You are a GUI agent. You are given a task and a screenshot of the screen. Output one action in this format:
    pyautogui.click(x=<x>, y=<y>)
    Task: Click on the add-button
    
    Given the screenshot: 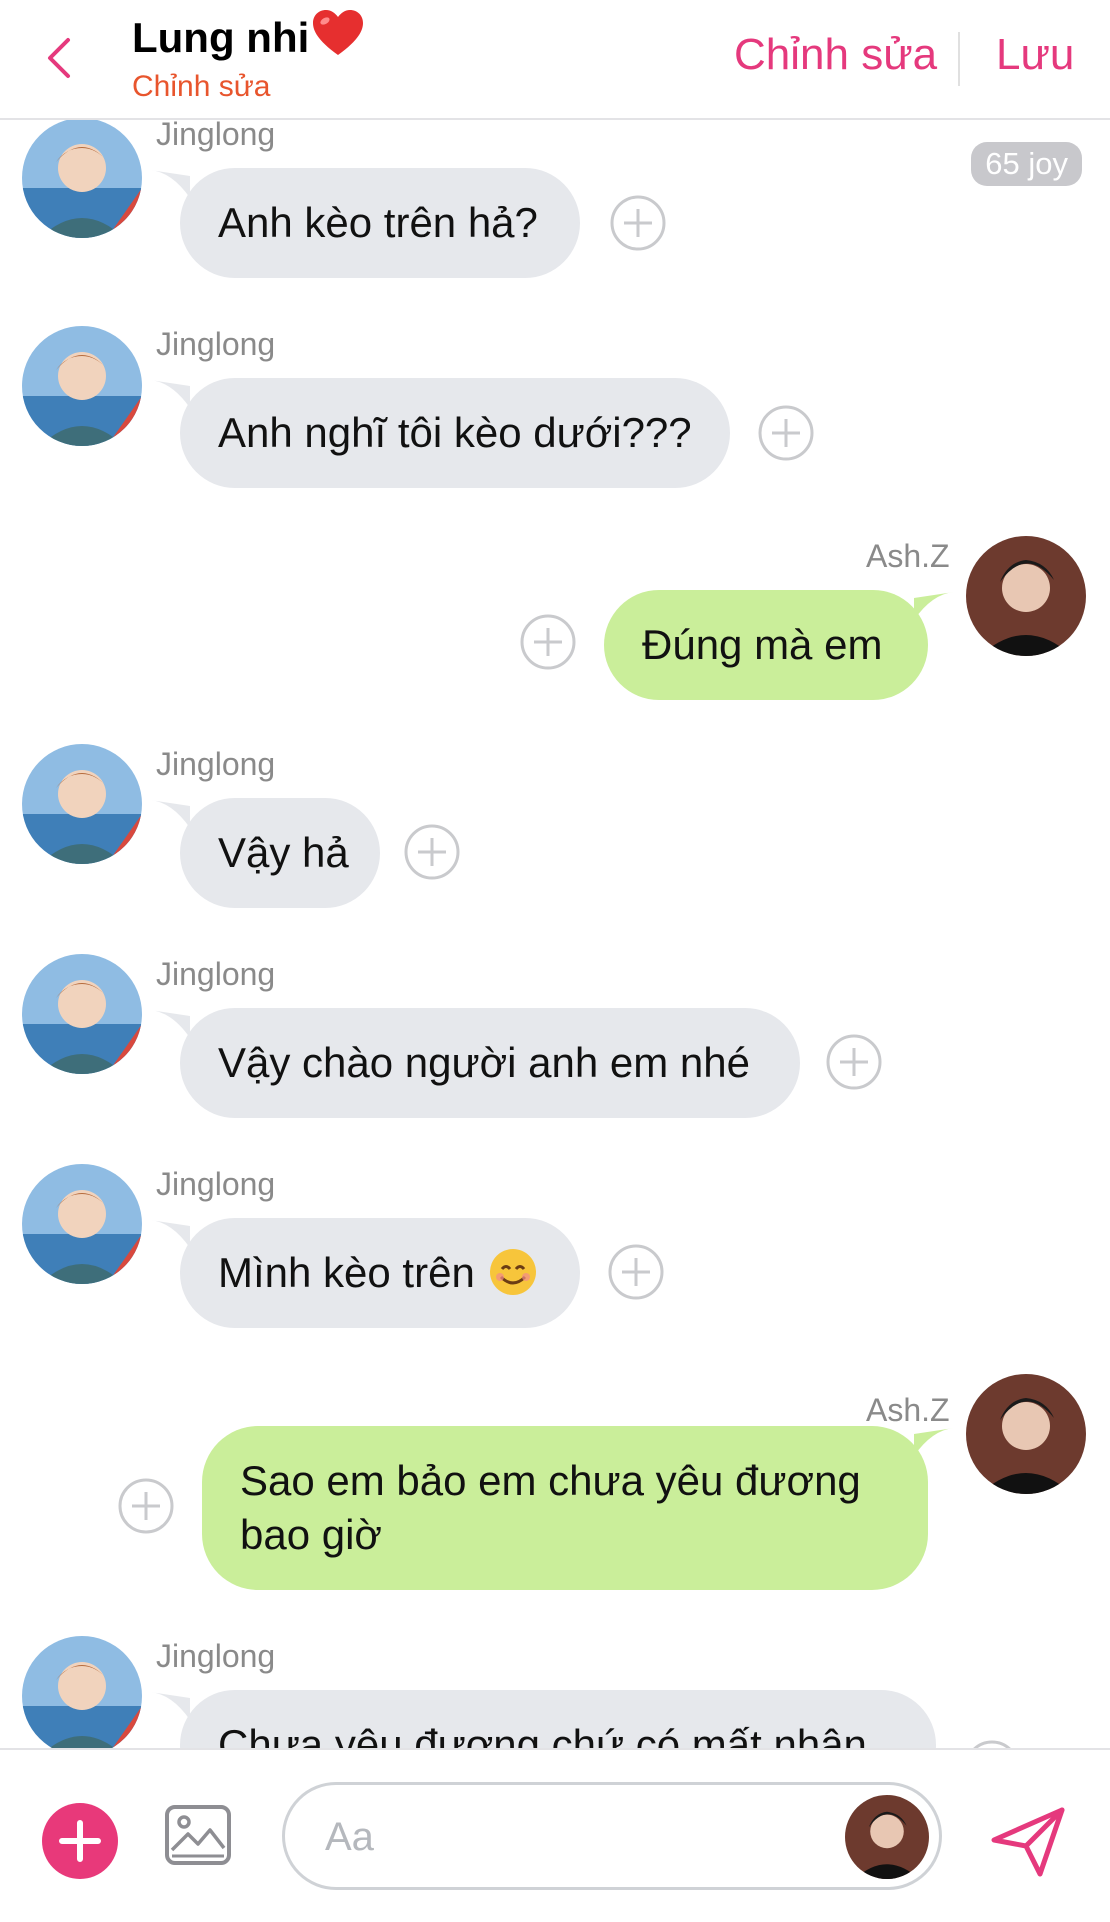 What is the action you would take?
    pyautogui.click(x=80, y=1841)
    